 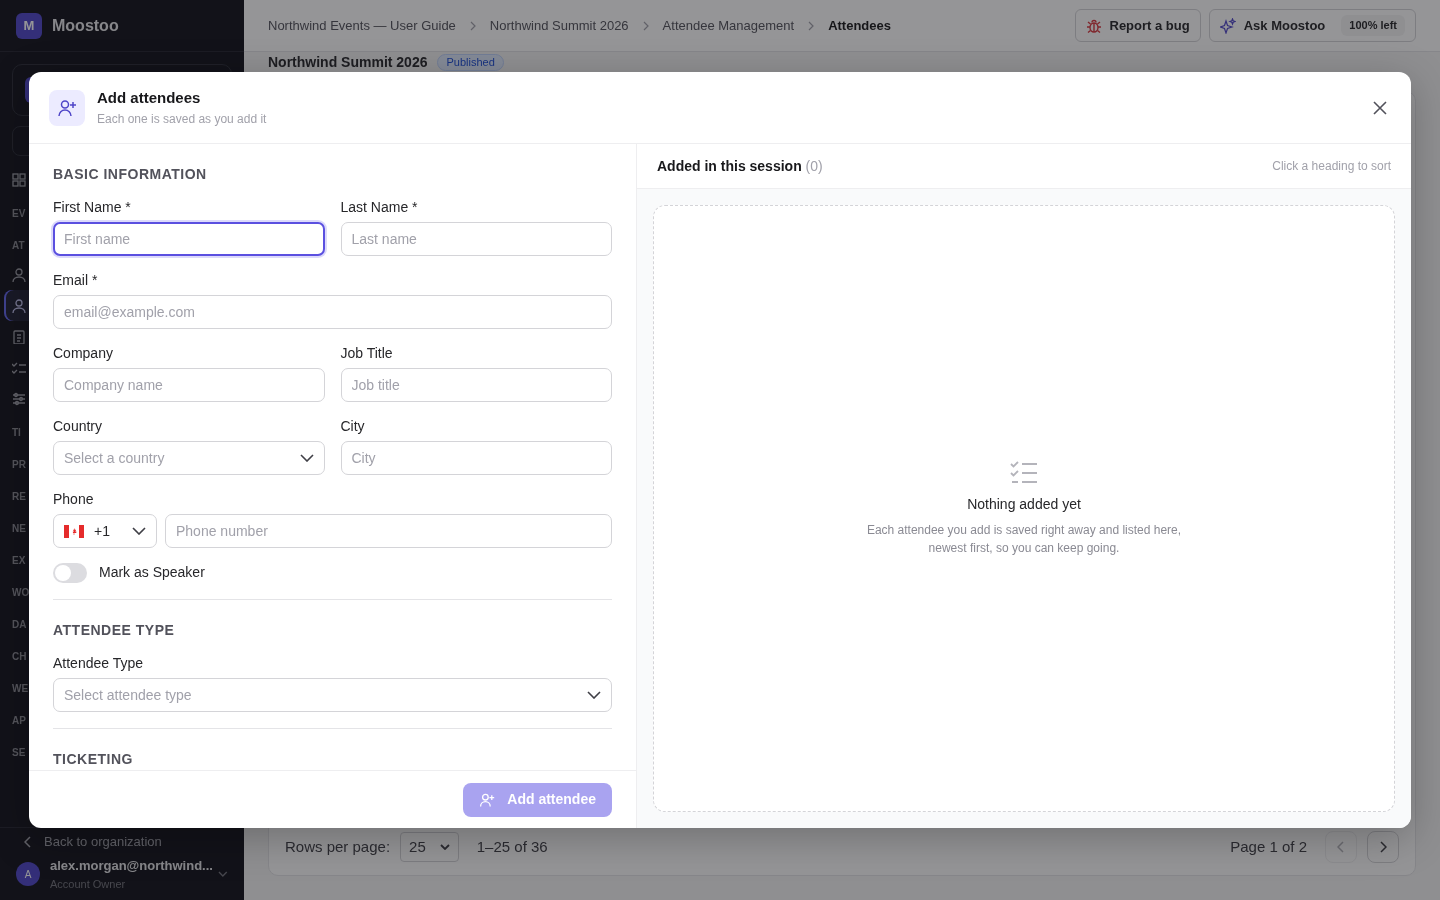 I want to click on dialog-title: Add attendees, so click(x=149, y=98).